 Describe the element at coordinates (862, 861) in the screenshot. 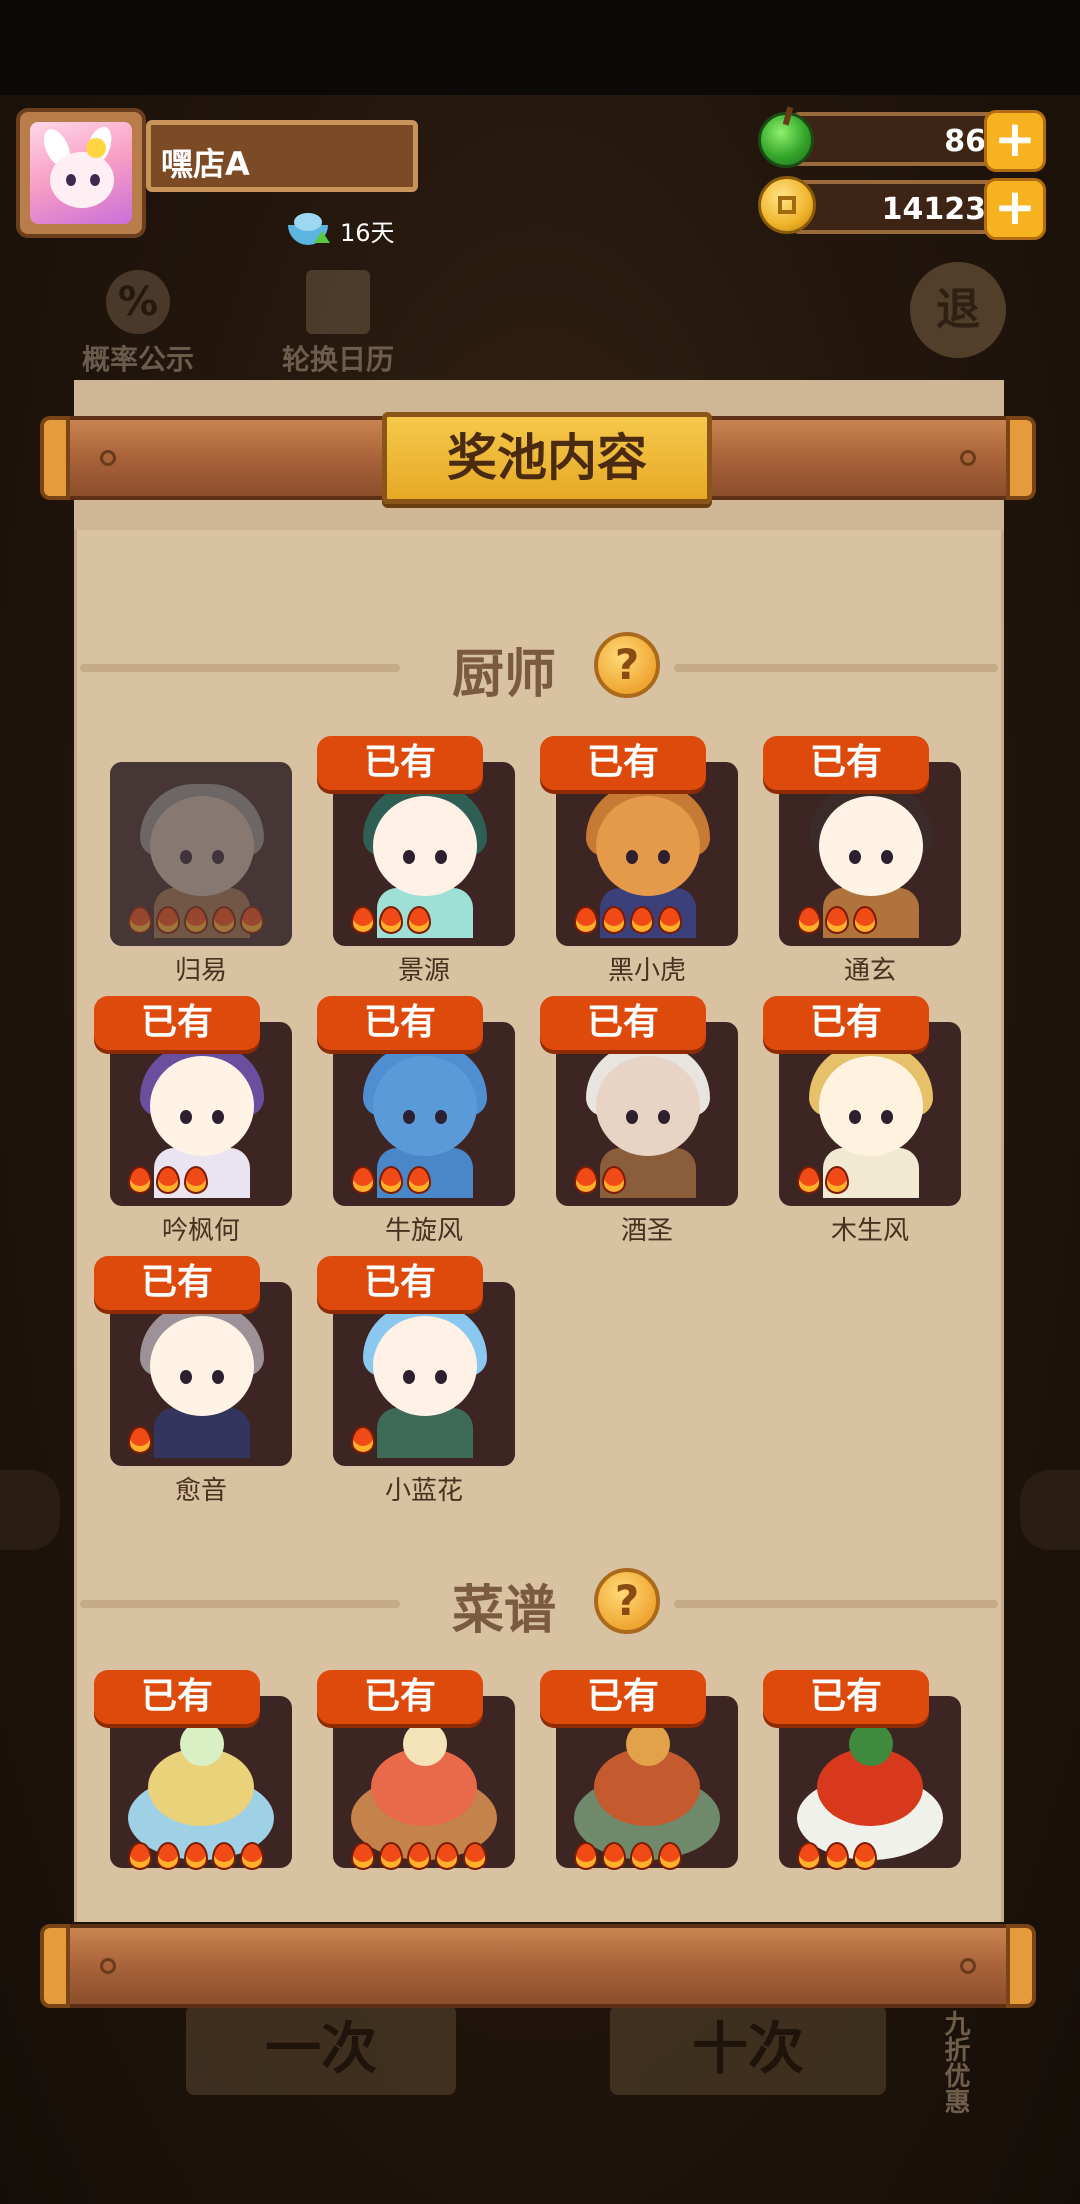

I see `chef-card: 已有通玄` at that location.